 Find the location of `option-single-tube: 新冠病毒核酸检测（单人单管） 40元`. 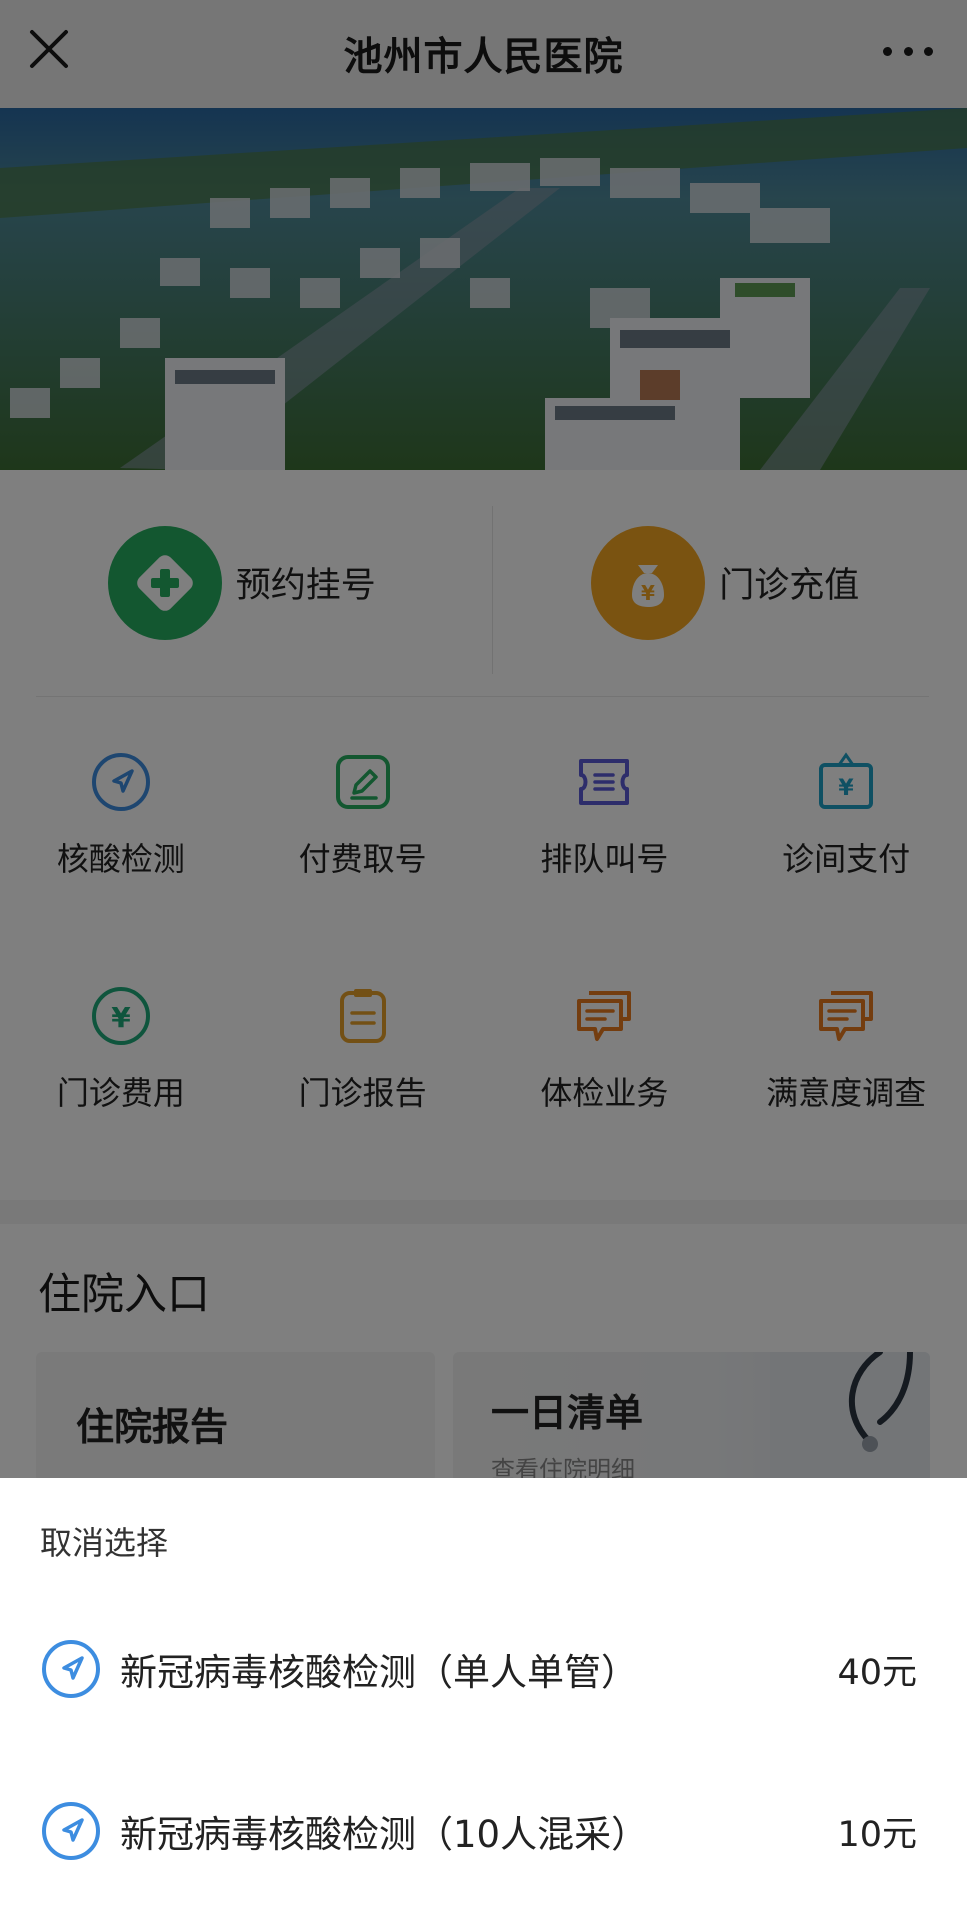

option-single-tube: 新冠病毒核酸检测（单人单管） 40元 is located at coordinates (483, 1669).